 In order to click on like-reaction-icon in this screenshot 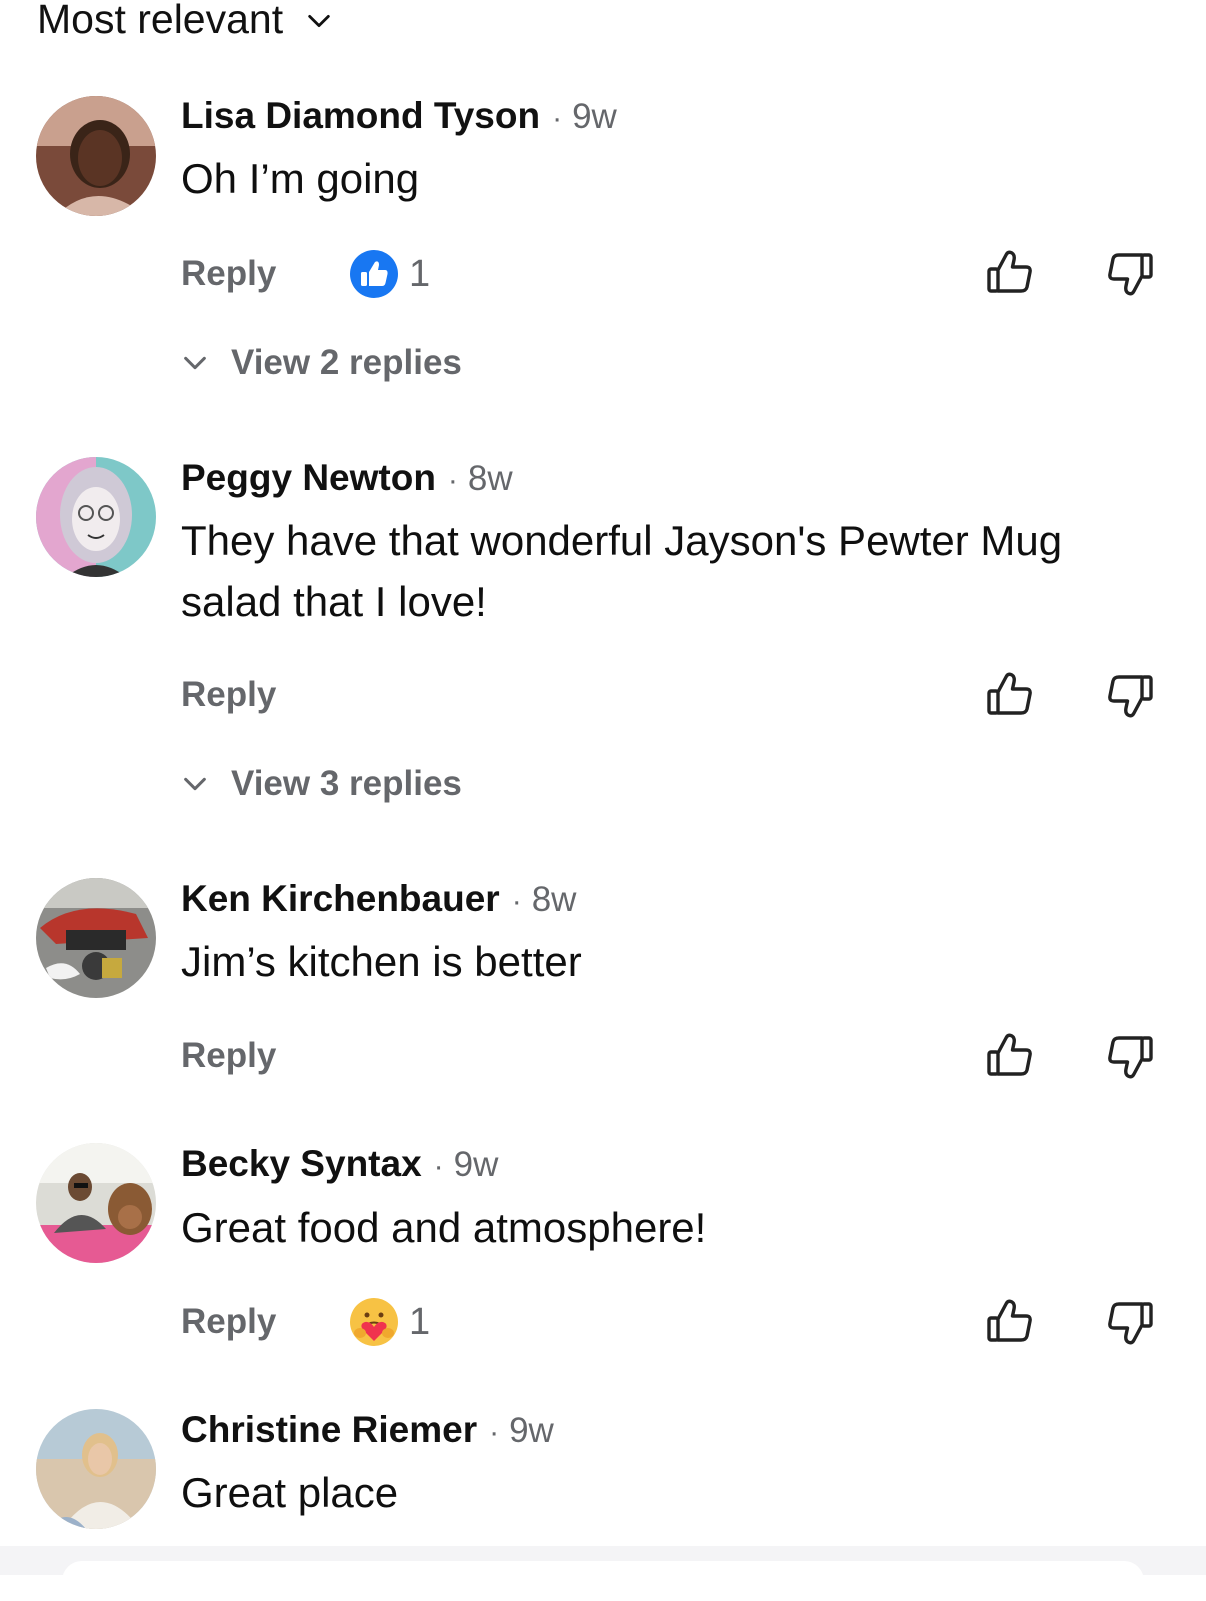, I will do `click(374, 274)`.